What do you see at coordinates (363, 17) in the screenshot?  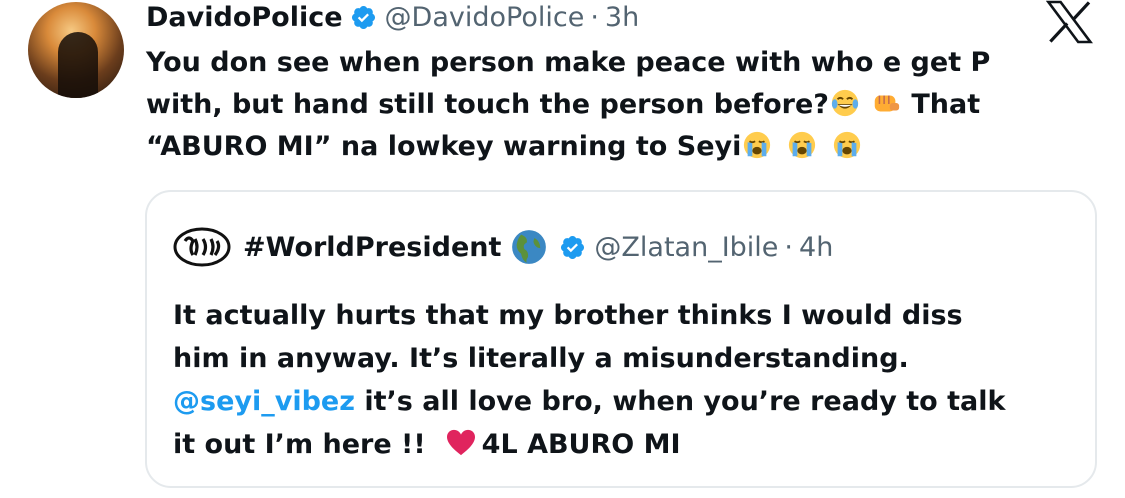 I see `verified-badge-icon` at bounding box center [363, 17].